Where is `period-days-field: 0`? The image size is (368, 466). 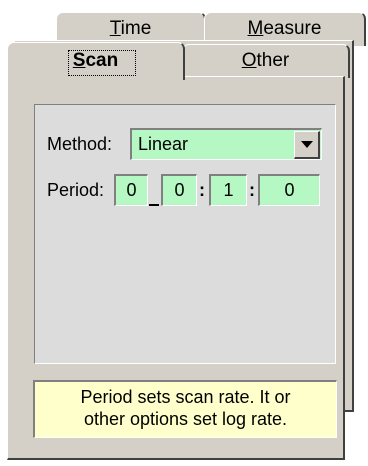 period-days-field: 0 is located at coordinates (131, 190).